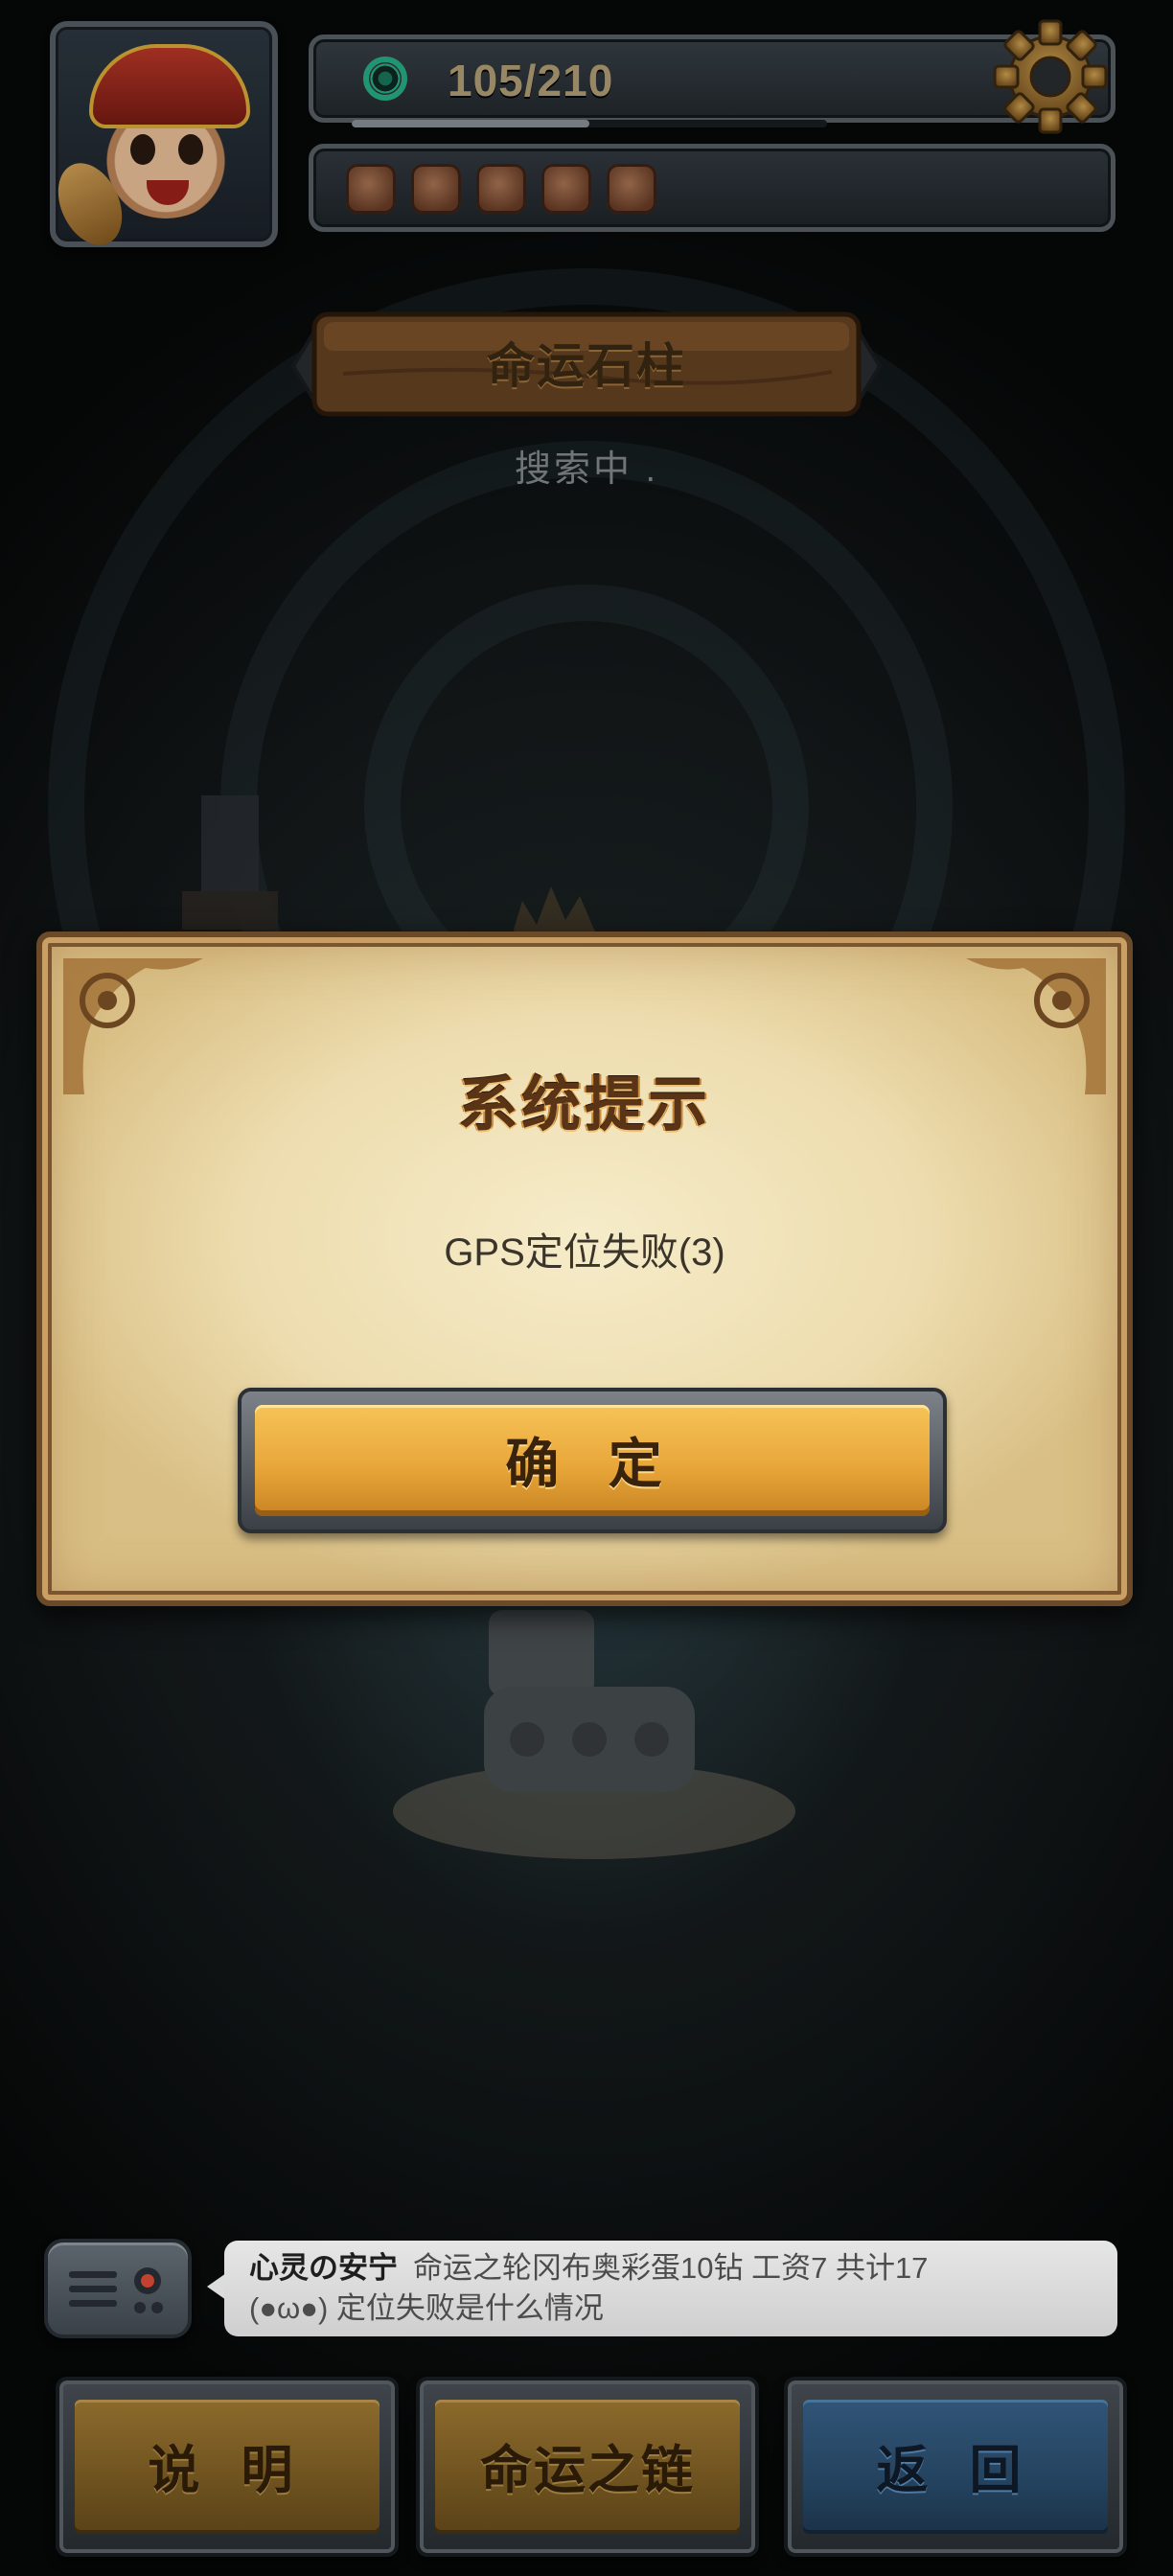 This screenshot has width=1173, height=2576. Describe the element at coordinates (592, 1464) in the screenshot. I see `confirm-button-label: 确 定` at that location.